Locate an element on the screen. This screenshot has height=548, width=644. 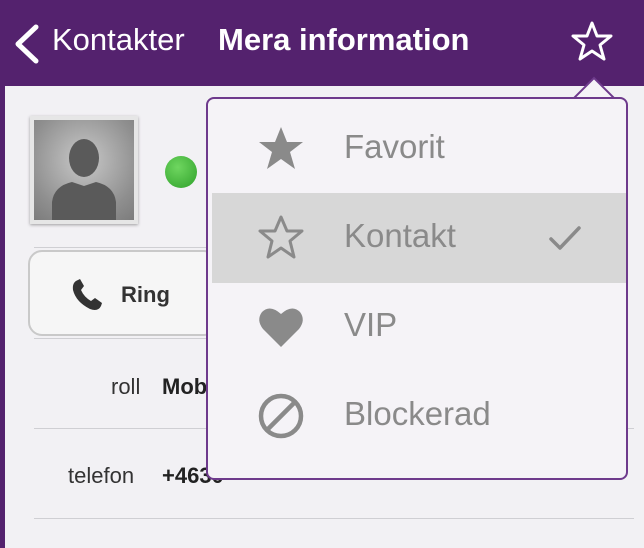
row-label: roll is located at coordinates (126, 386).